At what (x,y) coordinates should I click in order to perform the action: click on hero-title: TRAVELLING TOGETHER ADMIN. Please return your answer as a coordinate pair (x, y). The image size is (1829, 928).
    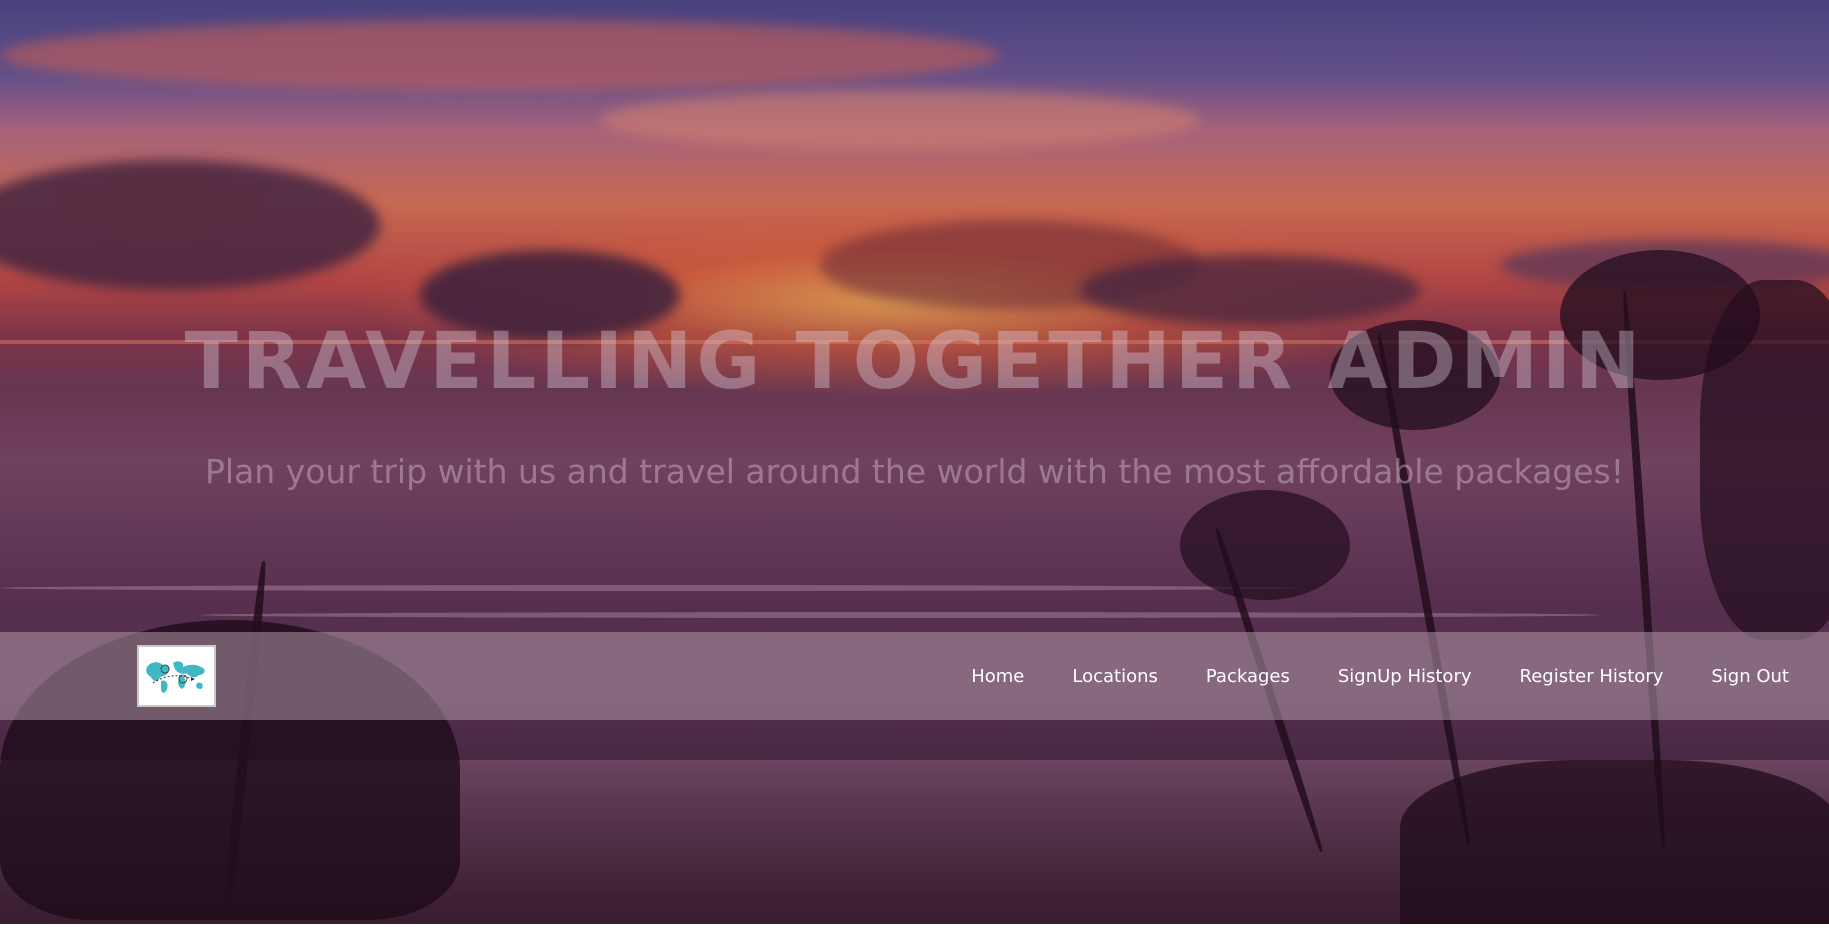
    Looking at the image, I should click on (914, 362).